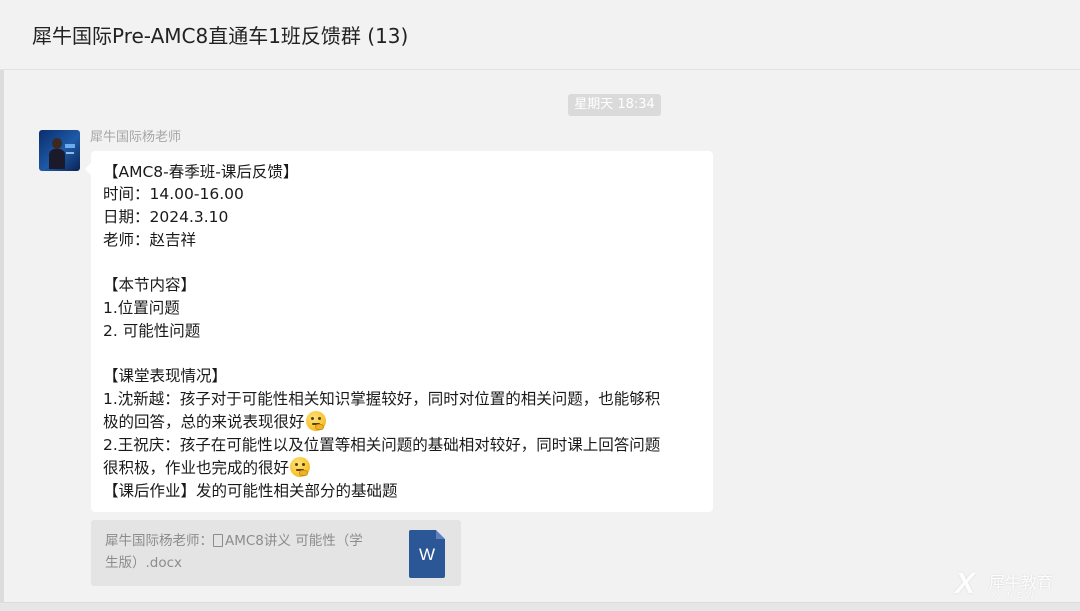  I want to click on sender-name: 犀牛国际杨老师, so click(136, 137).